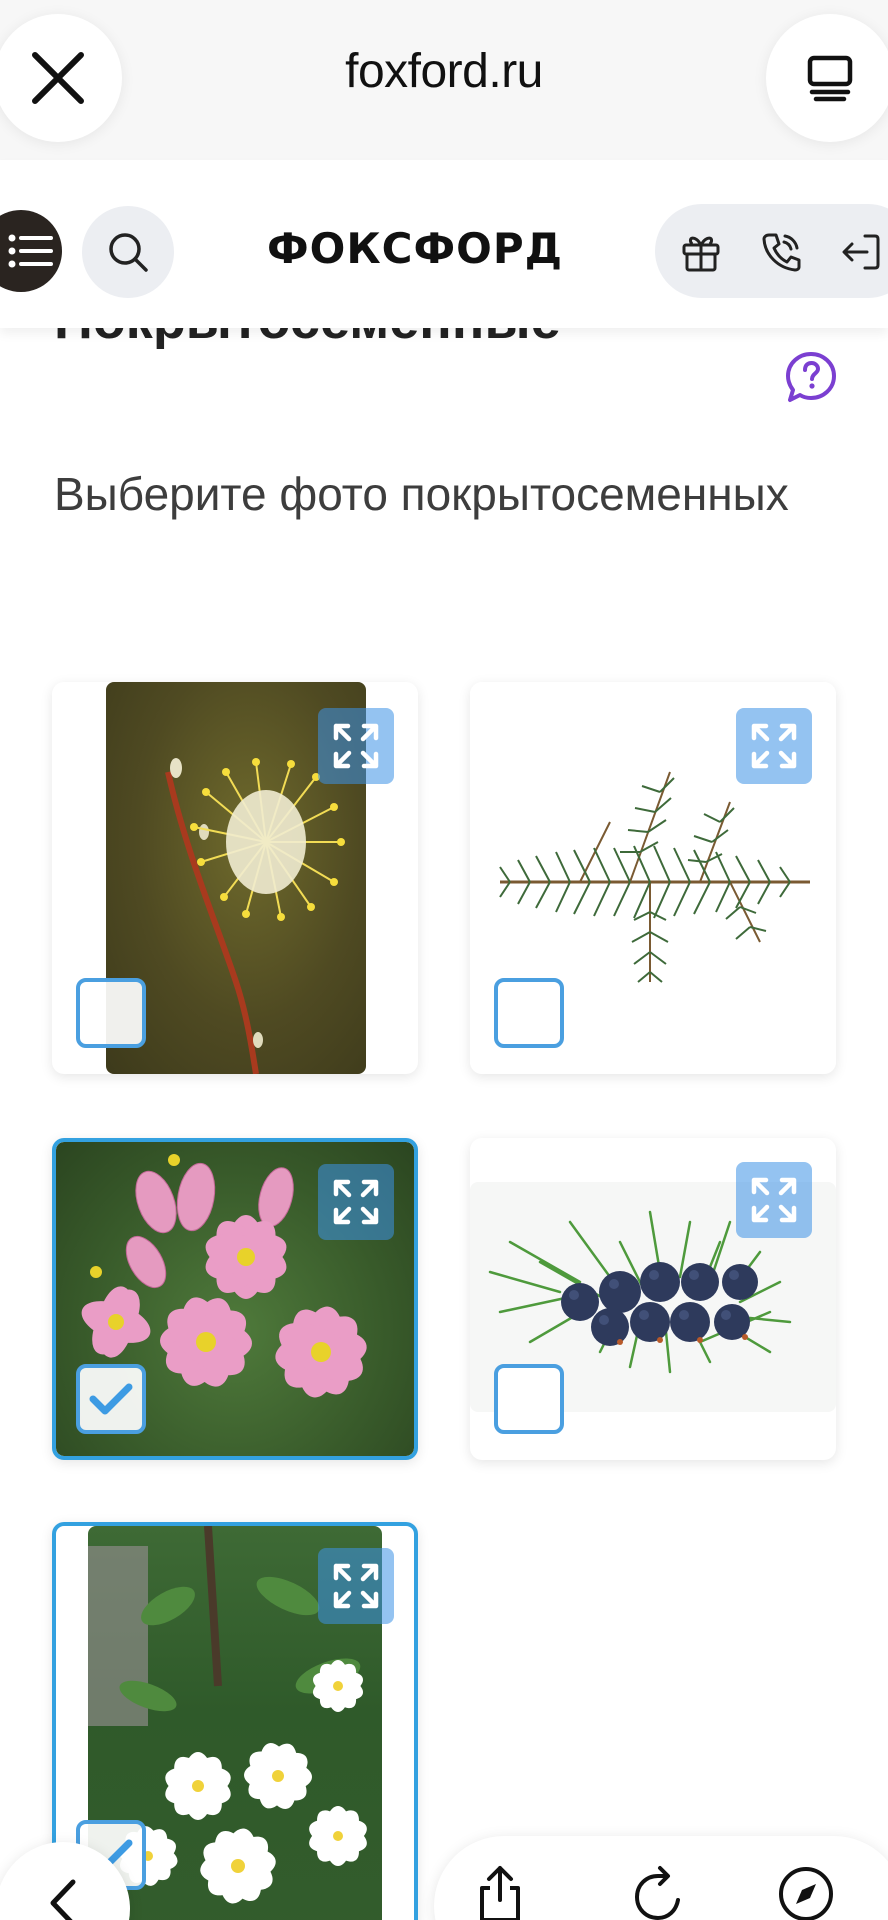 This screenshot has height=1920, width=888. Describe the element at coordinates (660, 1892) in the screenshot. I see `reload-icon` at that location.